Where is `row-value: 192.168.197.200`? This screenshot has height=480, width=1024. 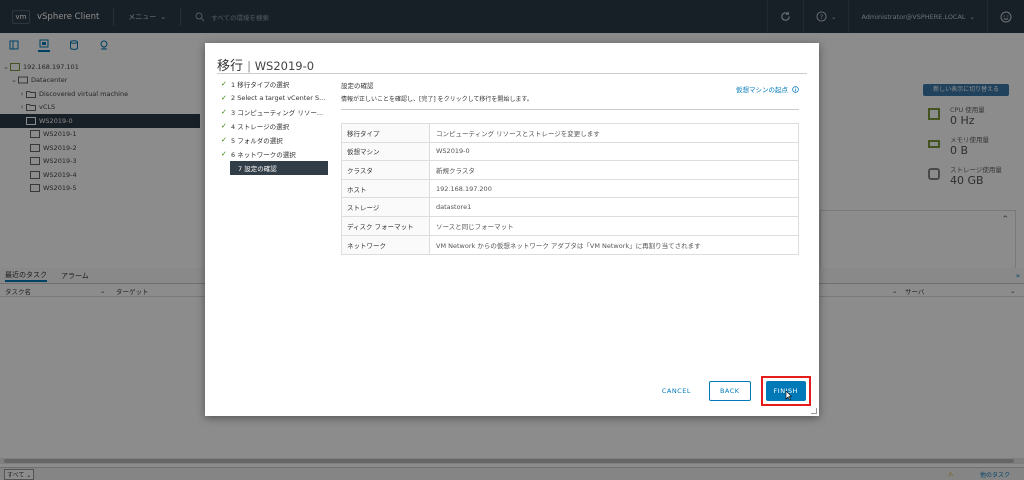
row-value: 192.168.197.200 is located at coordinates (464, 188).